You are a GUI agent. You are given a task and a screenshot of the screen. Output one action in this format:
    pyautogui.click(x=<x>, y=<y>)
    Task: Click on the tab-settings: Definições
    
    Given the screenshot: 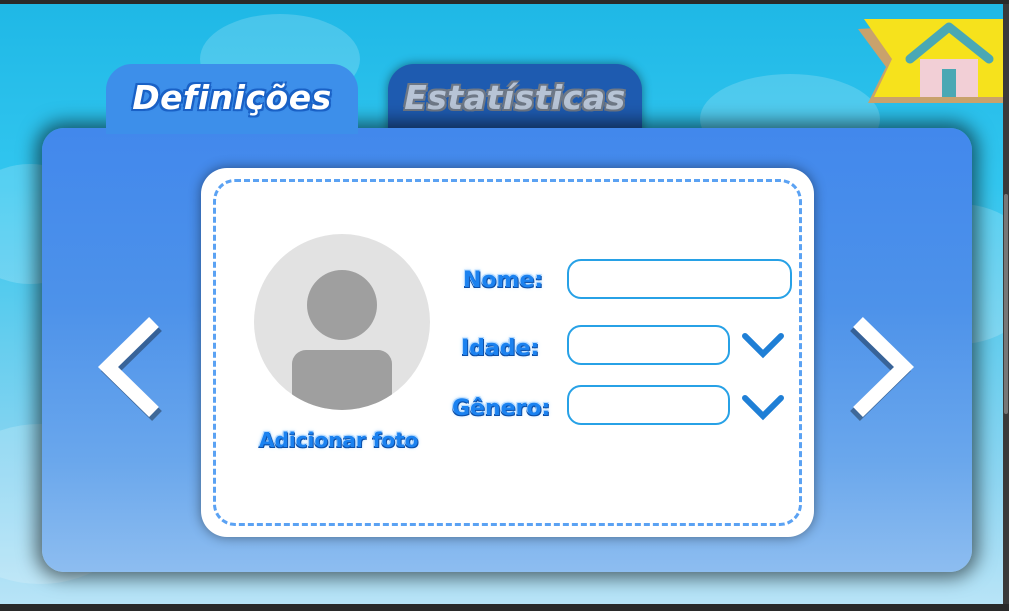 What is the action you would take?
    pyautogui.click(x=232, y=99)
    